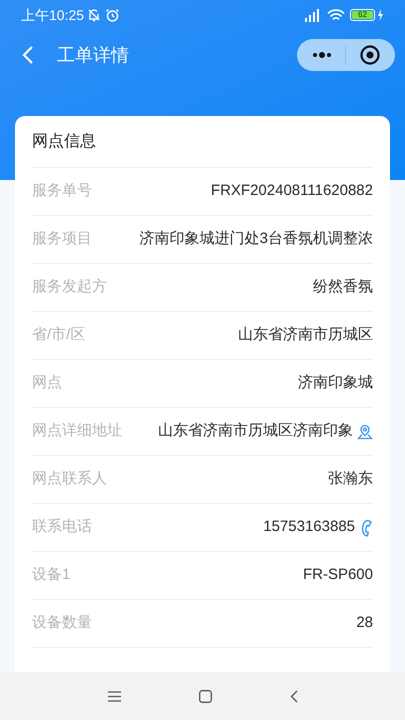  I want to click on field-value: FRXF202408111620882, so click(291, 191).